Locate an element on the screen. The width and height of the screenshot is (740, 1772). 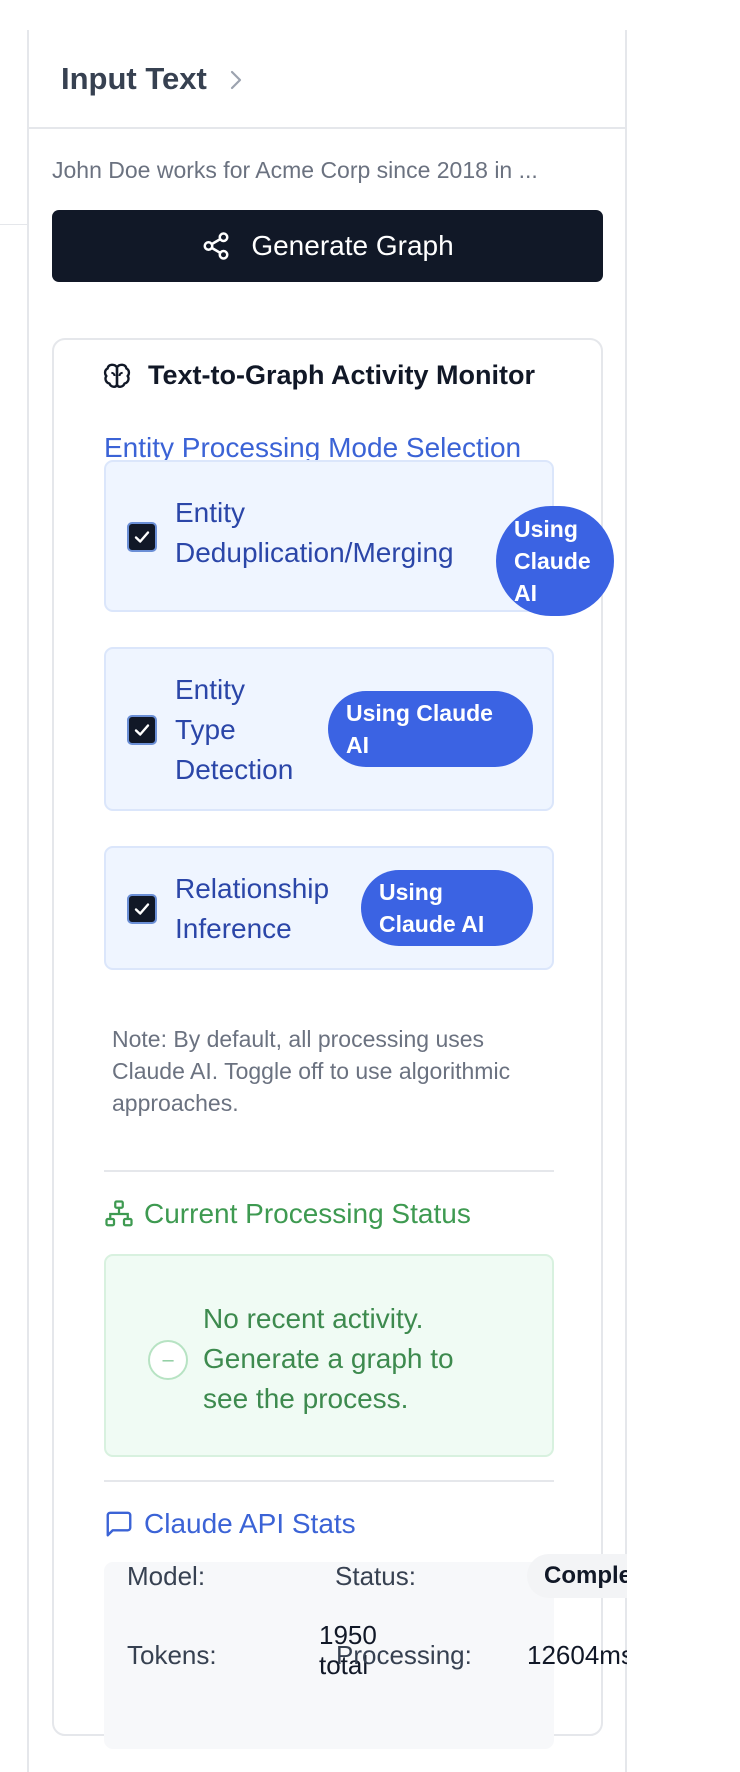
tokens-label: Tokens: is located at coordinates (172, 1655).